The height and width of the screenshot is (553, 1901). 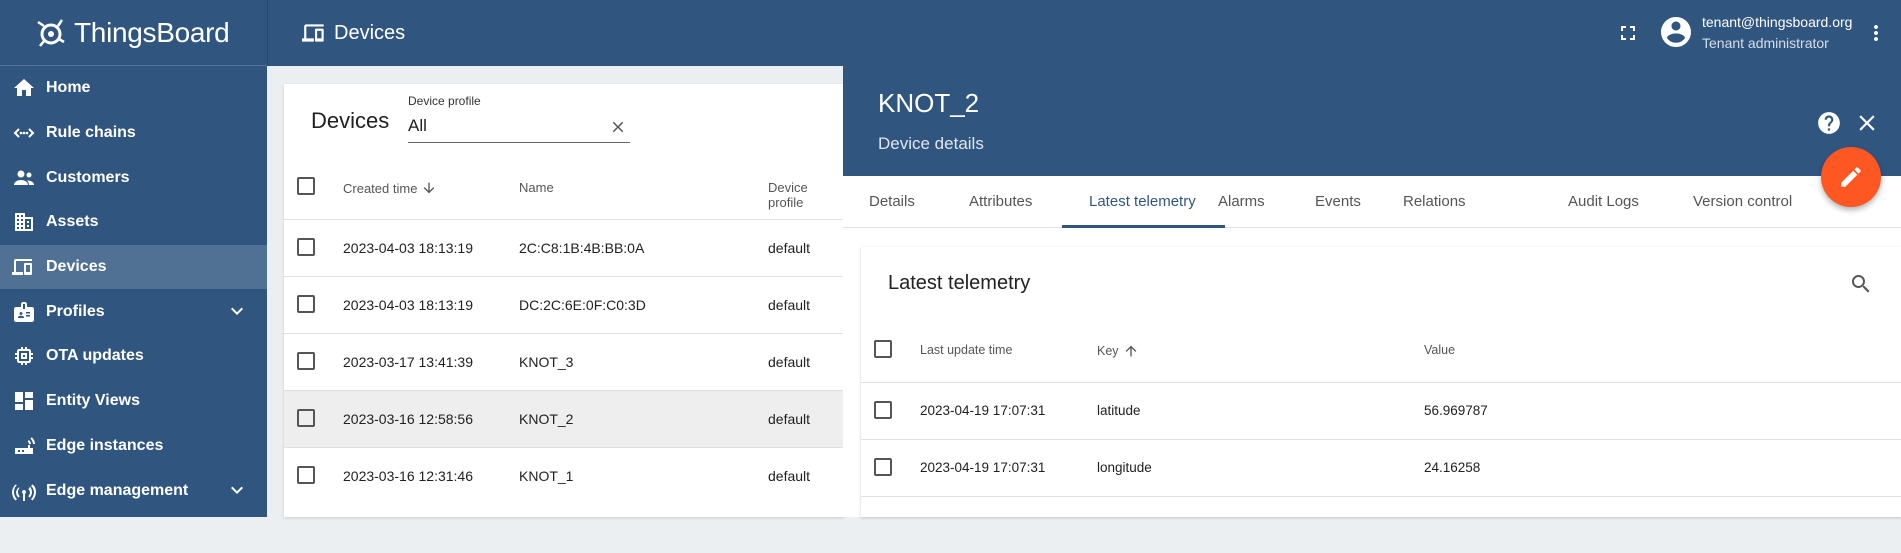 What do you see at coordinates (1124, 467) in the screenshot?
I see `cell-key: longitude` at bounding box center [1124, 467].